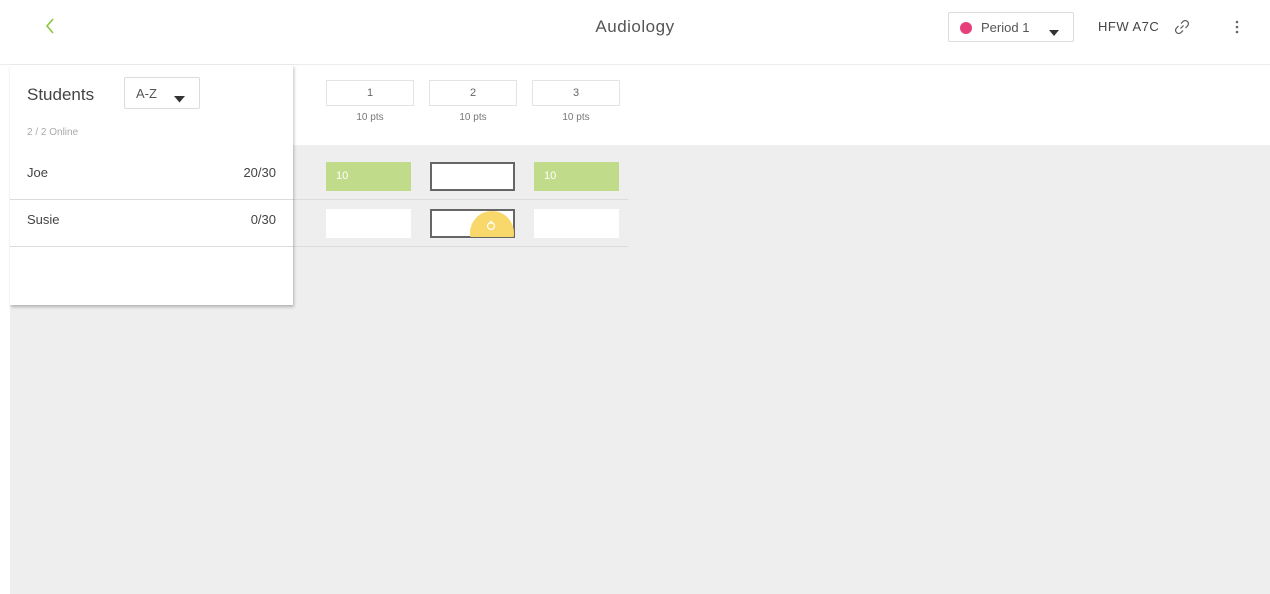  What do you see at coordinates (370, 117) in the screenshot?
I see `question-points-1: 10 pts` at bounding box center [370, 117].